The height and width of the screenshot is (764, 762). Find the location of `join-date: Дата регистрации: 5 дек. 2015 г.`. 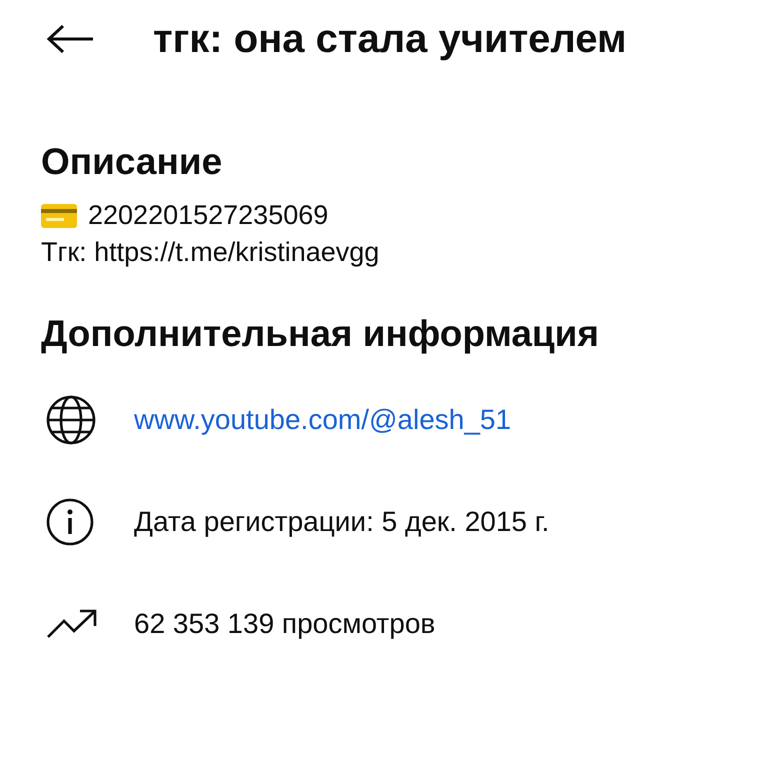

join-date: Дата регистрации: 5 дек. 2015 г. is located at coordinates (342, 522).